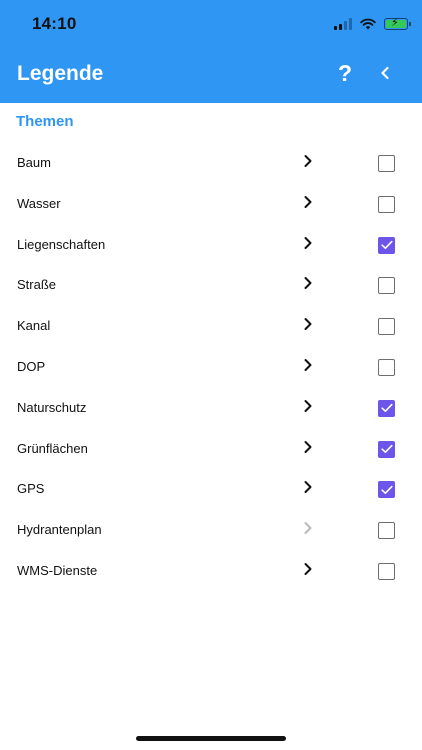 The height and width of the screenshot is (750, 422). What do you see at coordinates (57, 570) in the screenshot?
I see `list-item-label: WMS-Dienste` at bounding box center [57, 570].